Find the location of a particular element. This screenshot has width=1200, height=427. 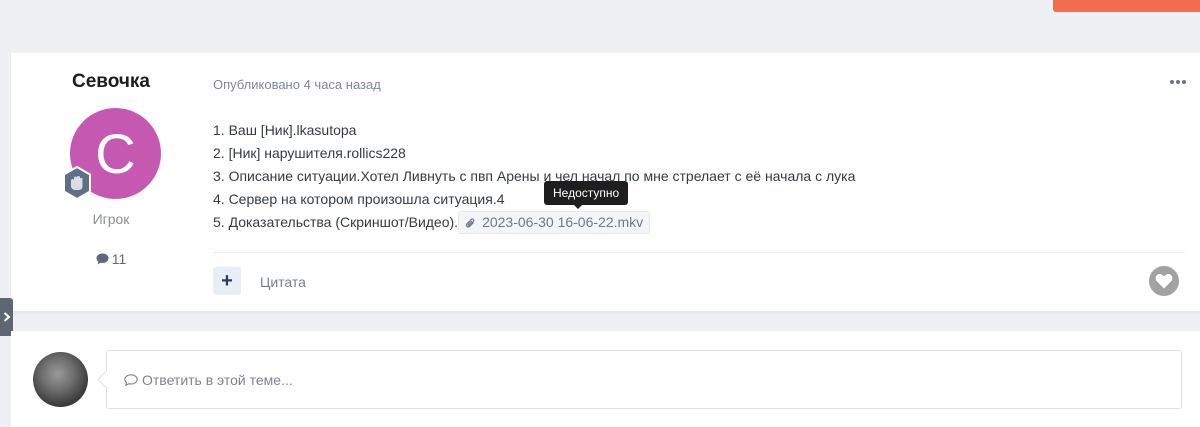

post-count-value: 11 is located at coordinates (119, 259).